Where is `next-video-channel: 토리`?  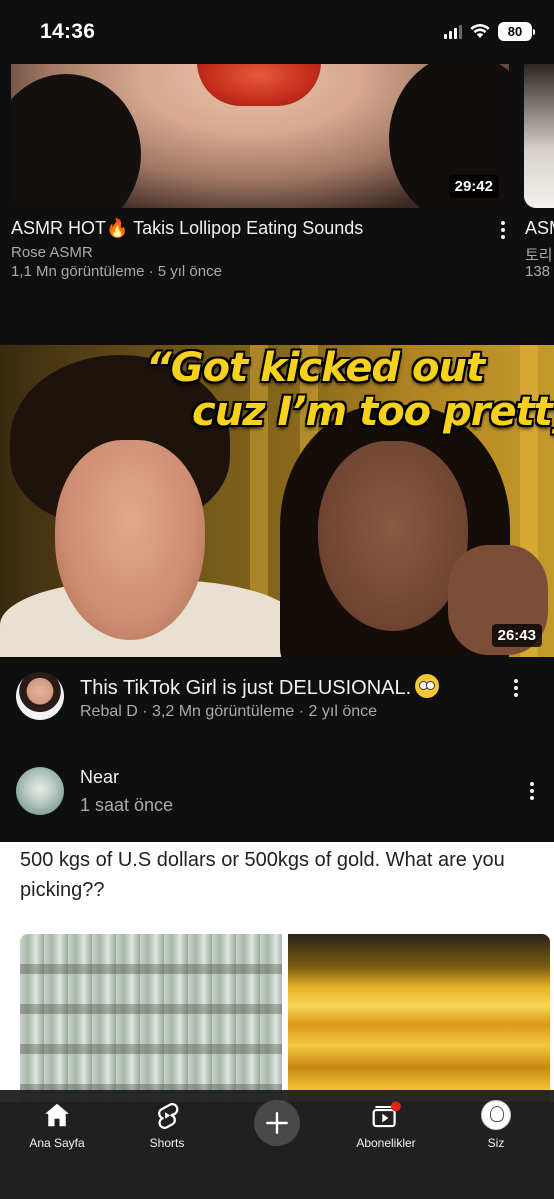
next-video-channel: 토리 is located at coordinates (539, 255).